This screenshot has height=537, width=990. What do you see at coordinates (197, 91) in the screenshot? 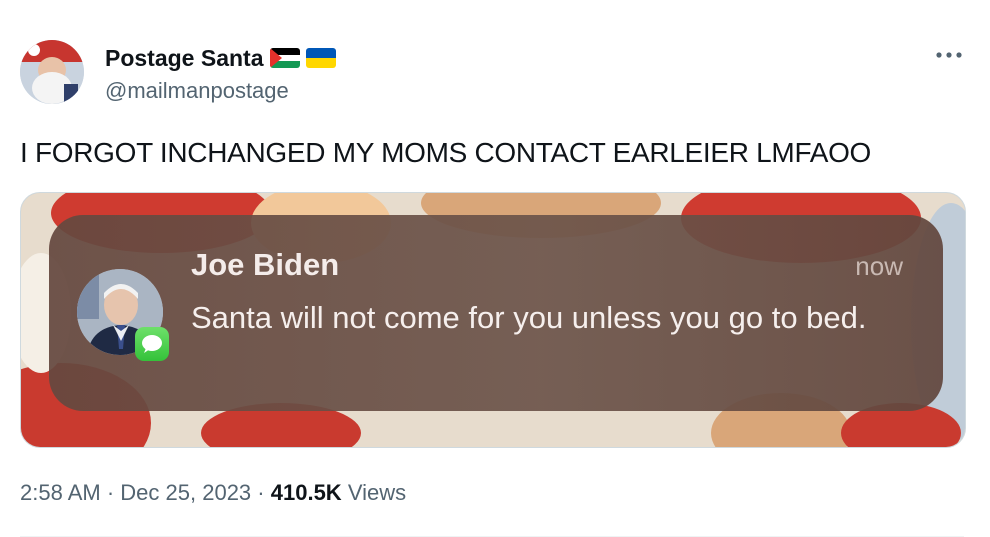
I see `author-handle: @mailmanpostage` at bounding box center [197, 91].